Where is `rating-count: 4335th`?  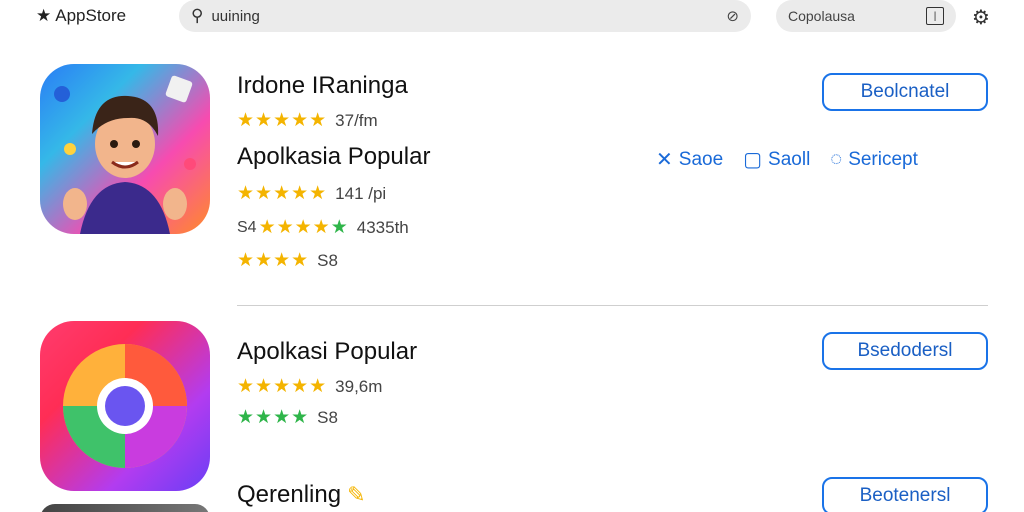 rating-count: 4335th is located at coordinates (382, 227).